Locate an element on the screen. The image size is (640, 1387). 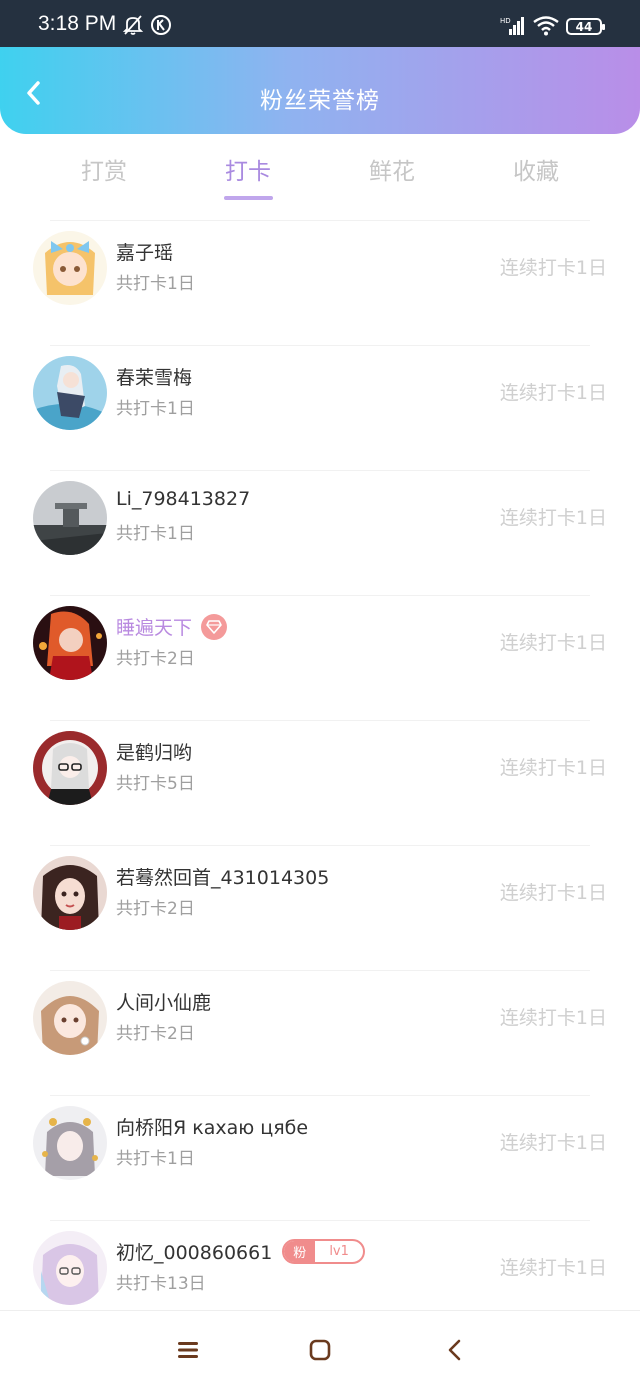
diamond-icon is located at coordinates (214, 626).